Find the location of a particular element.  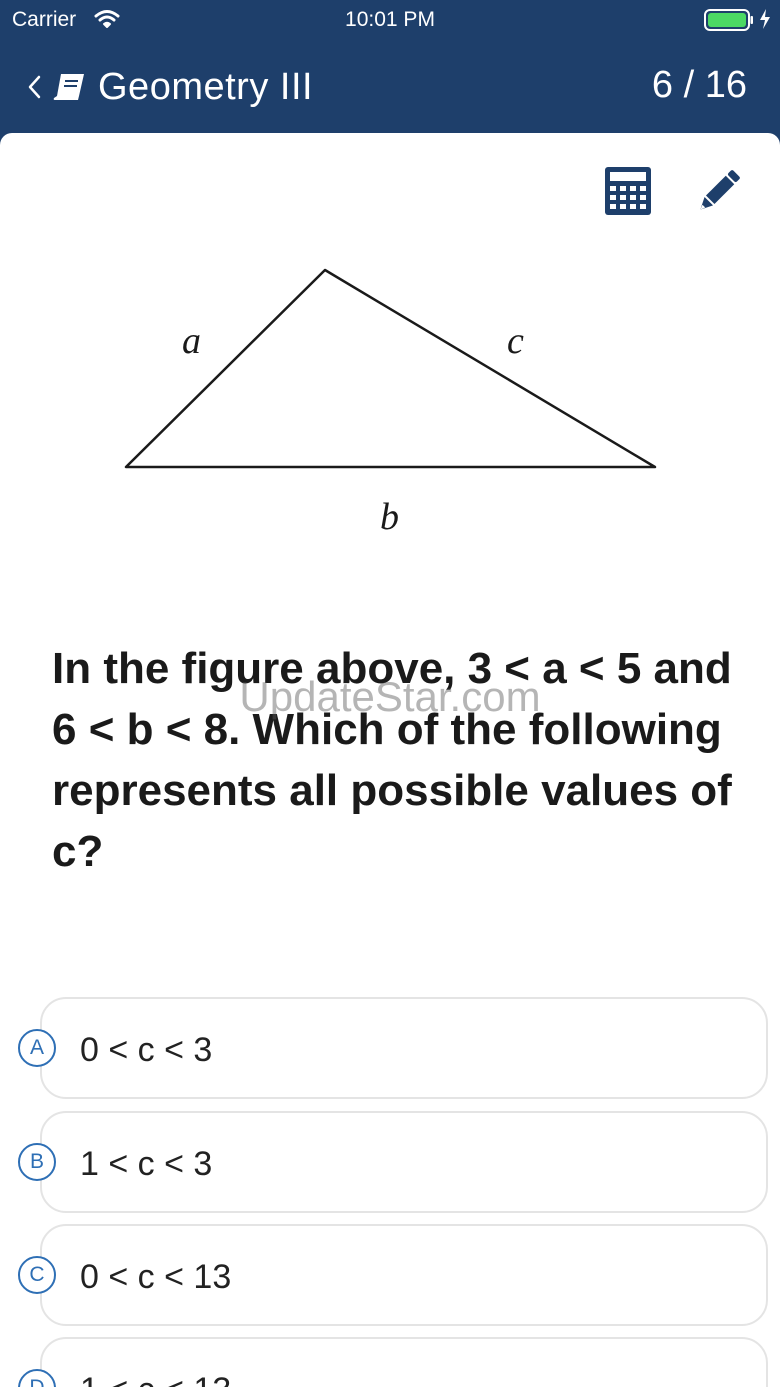

answer-option-d: D 1 < c < 13 is located at coordinates (393, 1362).